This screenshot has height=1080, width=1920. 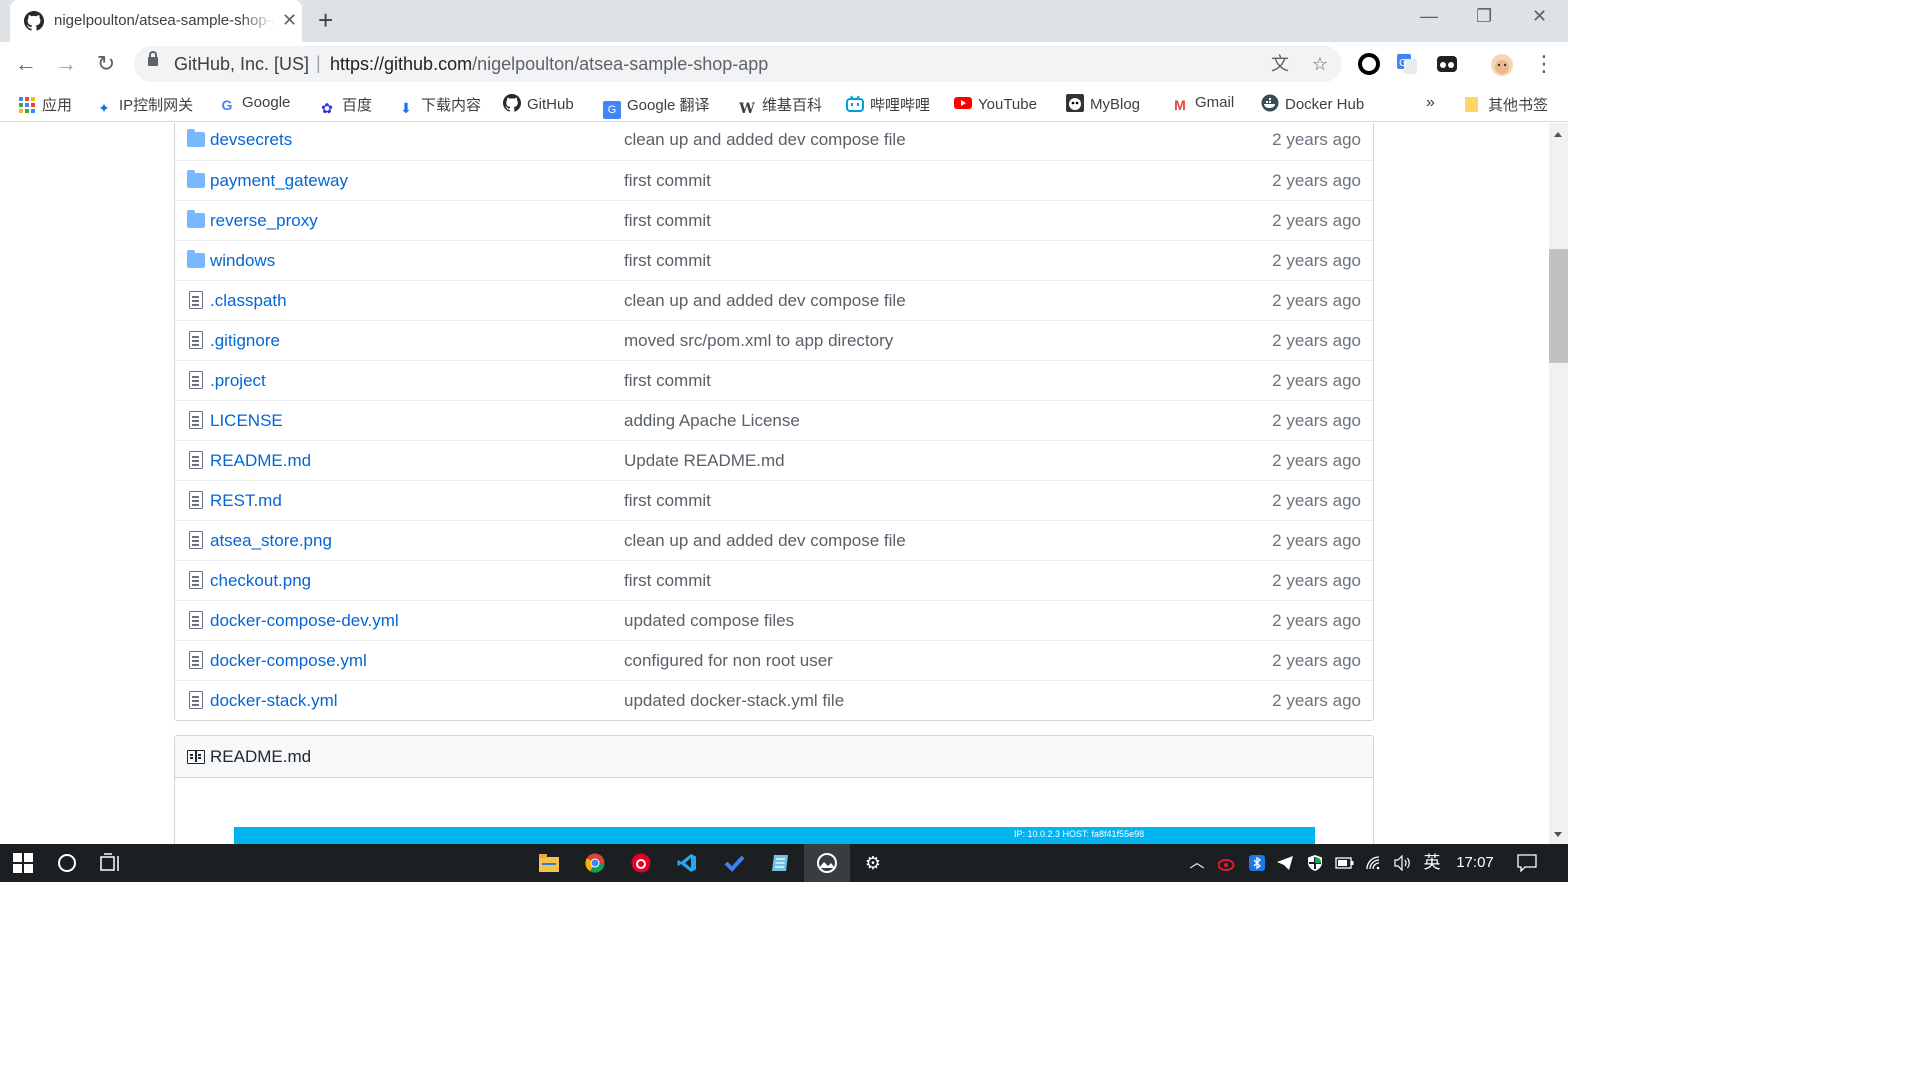 What do you see at coordinates (656, 106) in the screenshot?
I see `bookmark-google-translate: G Google 翻译` at bounding box center [656, 106].